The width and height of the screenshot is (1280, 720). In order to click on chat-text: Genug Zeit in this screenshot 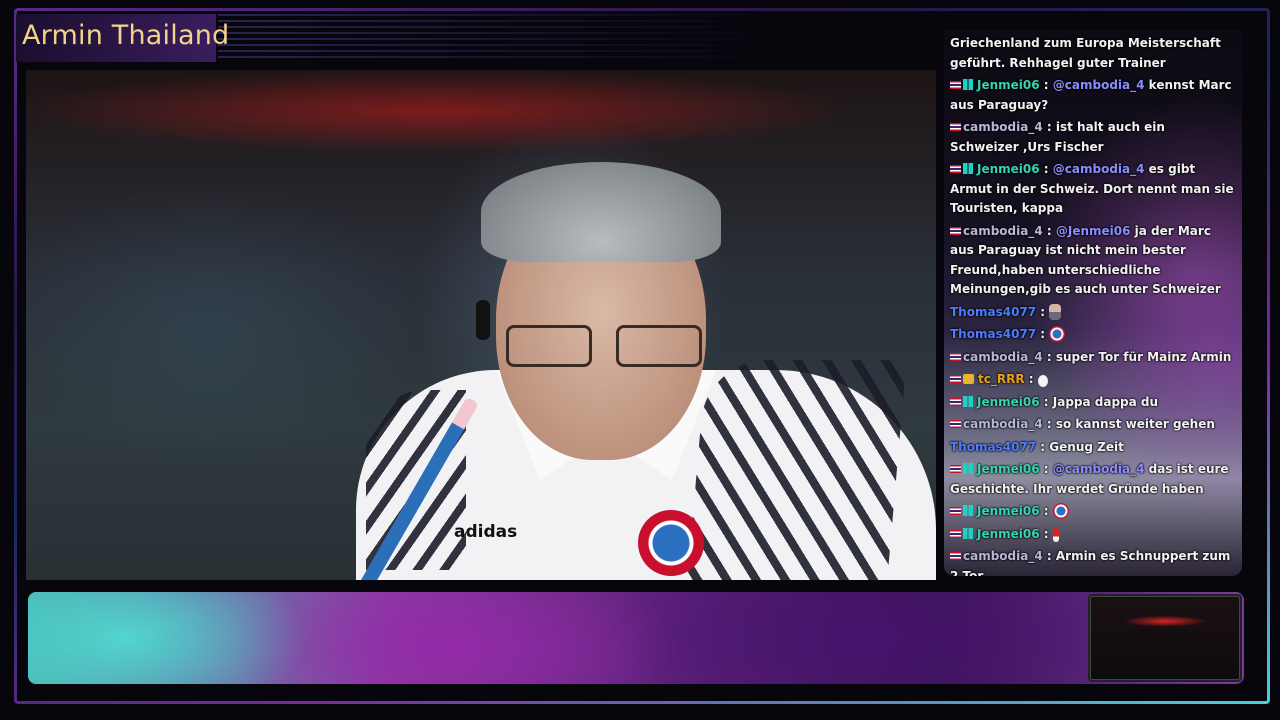, I will do `click(1086, 446)`.